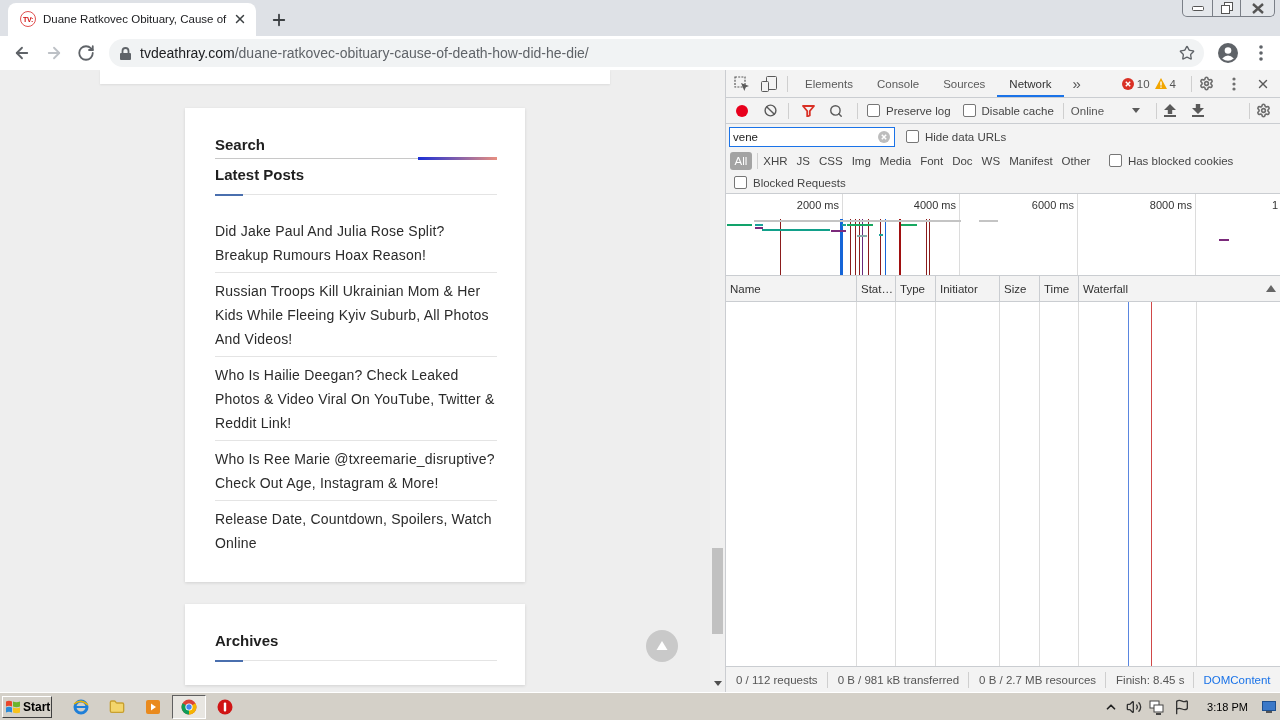 Image resolution: width=1280 pixels, height=720 pixels. Describe the element at coordinates (831, 160) in the screenshot. I see `type-filter-tab: CSS` at that location.